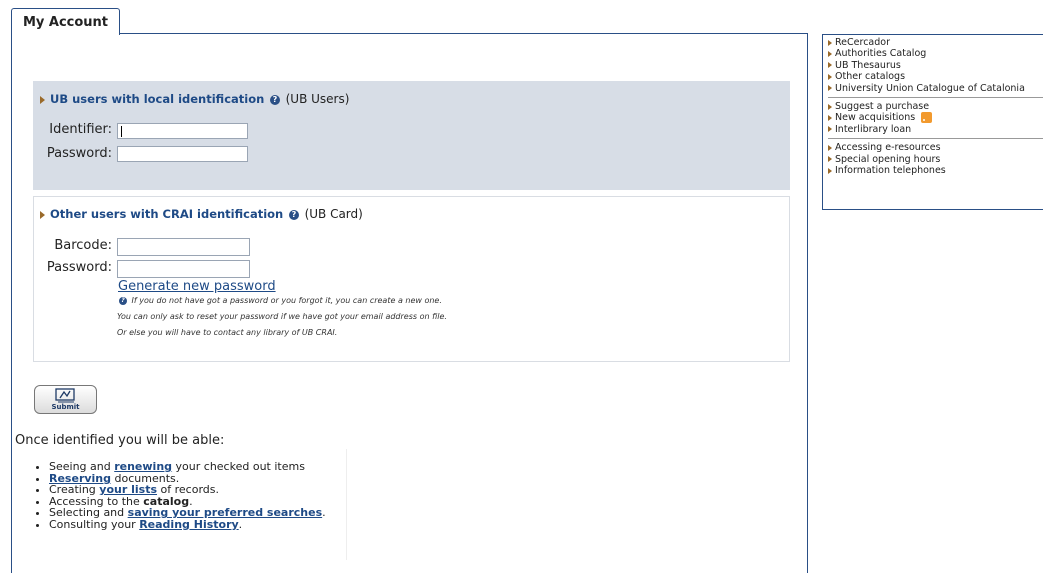 The image size is (1043, 573). What do you see at coordinates (870, 77) in the screenshot?
I see `sidebar-link-label: Other catalogs` at bounding box center [870, 77].